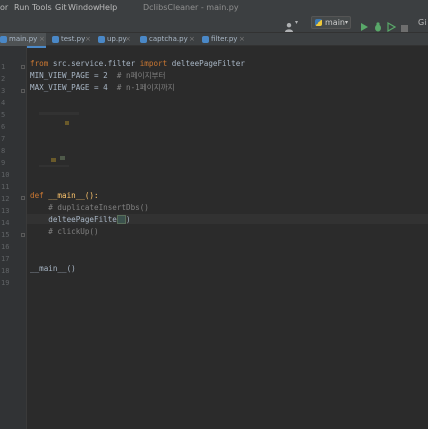  Describe the element at coordinates (23, 39) in the screenshot. I see `tab-label: main.py` at that location.